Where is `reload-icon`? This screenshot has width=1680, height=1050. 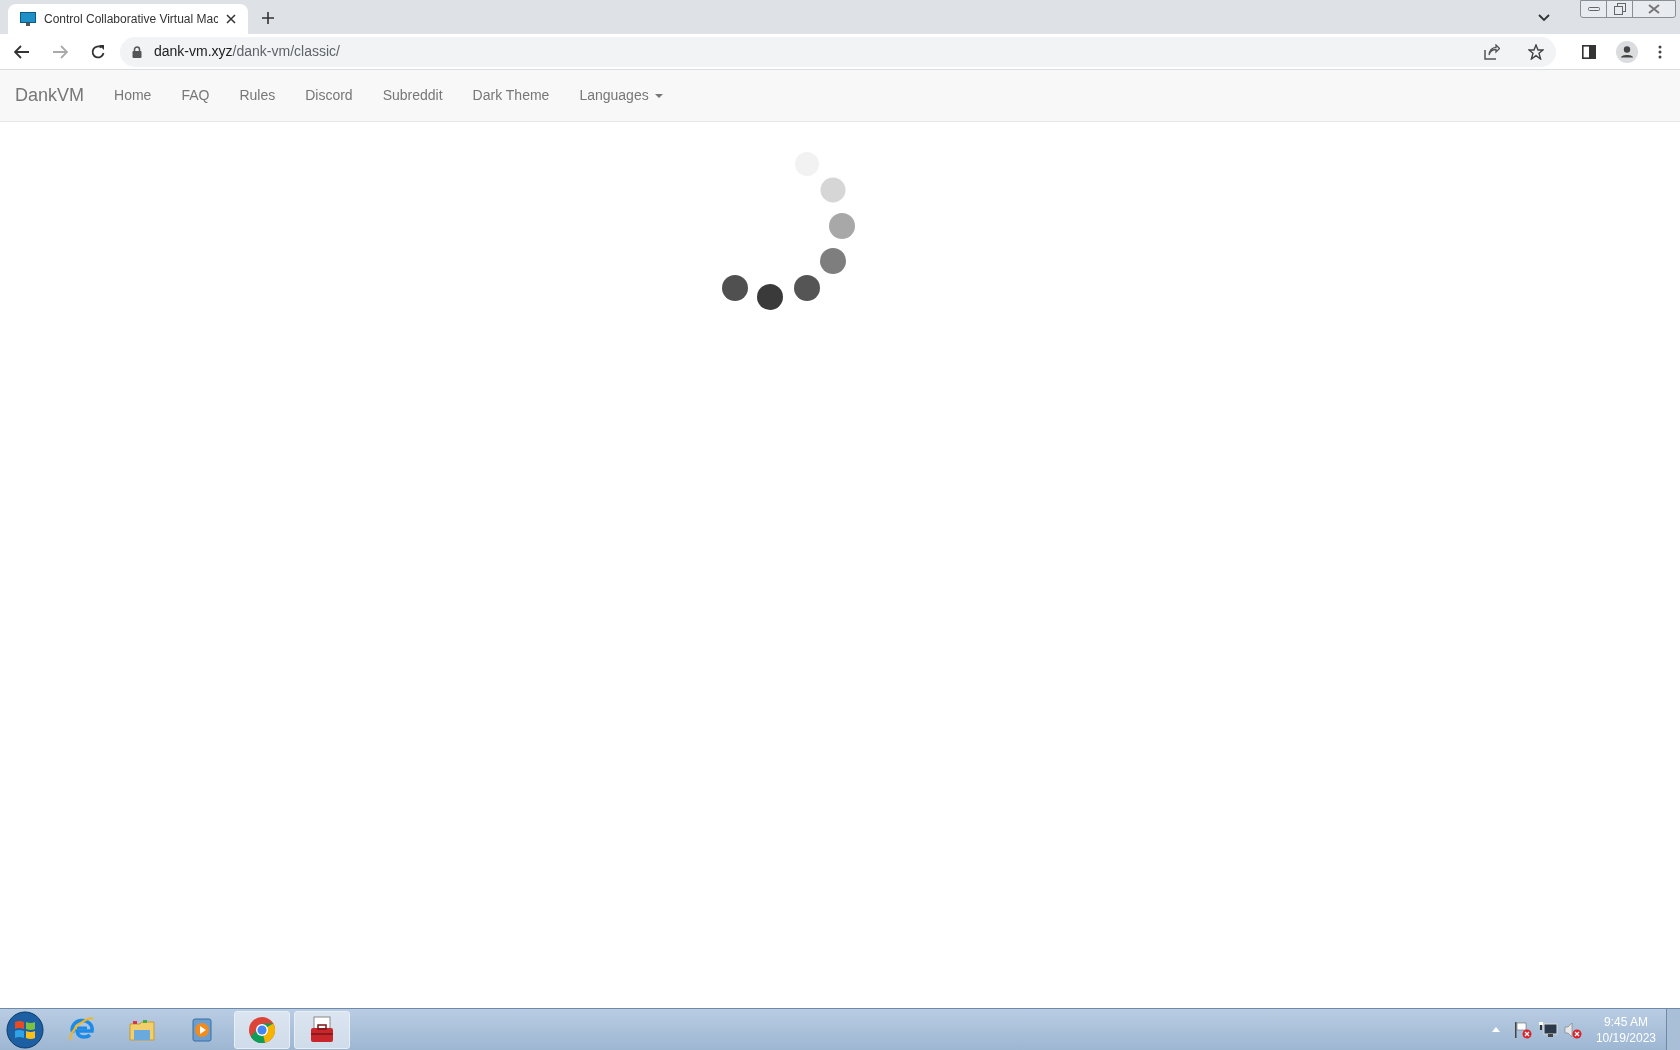
reload-icon is located at coordinates (98, 51).